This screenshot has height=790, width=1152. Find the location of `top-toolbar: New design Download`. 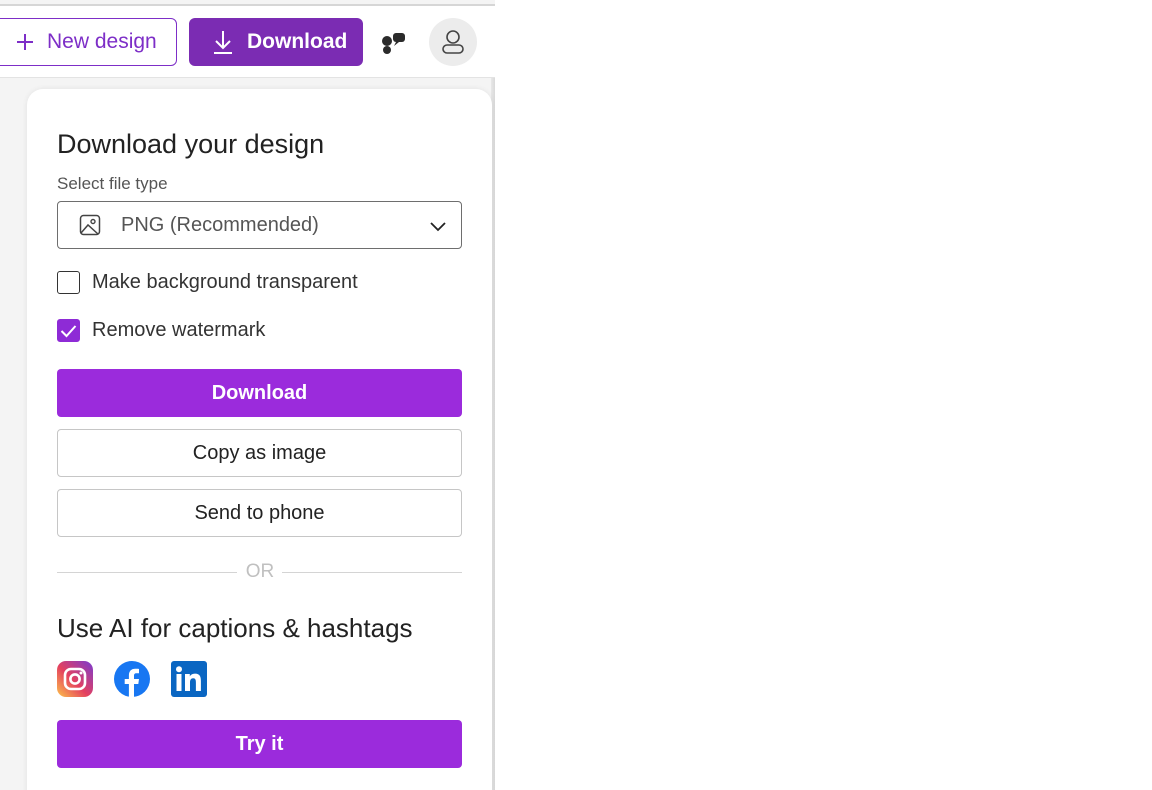

top-toolbar: New design Download is located at coordinates (247, 42).